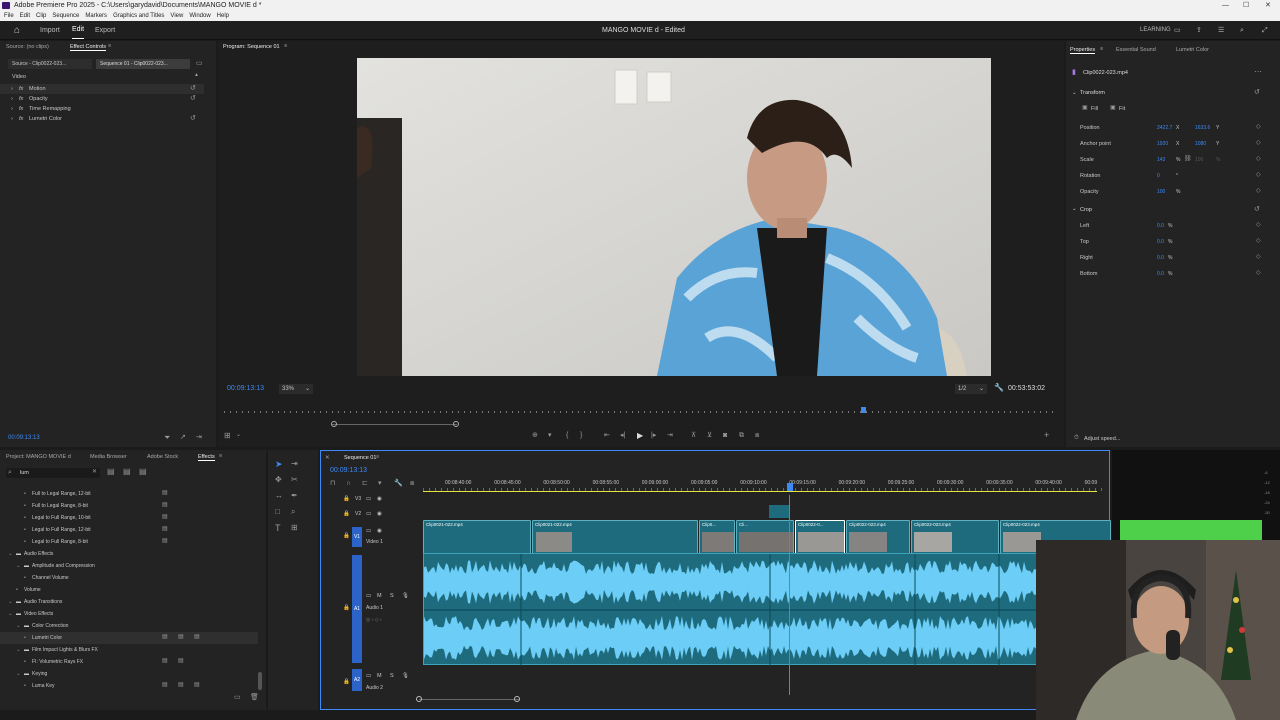 Image resolution: width=1280 pixels, height=720 pixels. I want to click on go-to-out-icon: ⇥, so click(670, 435).